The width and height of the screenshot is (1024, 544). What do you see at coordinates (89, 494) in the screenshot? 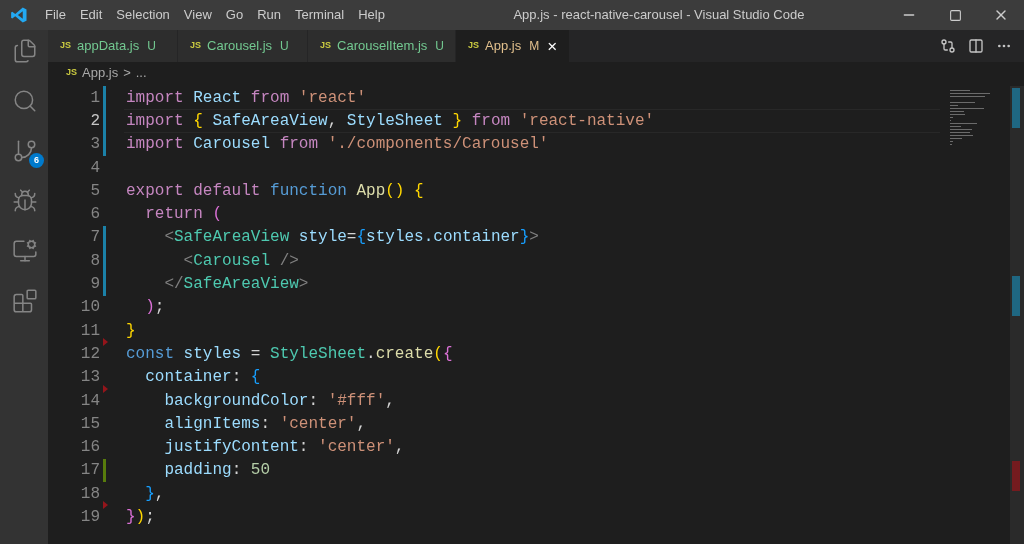
I see `line-number: 18` at bounding box center [89, 494].